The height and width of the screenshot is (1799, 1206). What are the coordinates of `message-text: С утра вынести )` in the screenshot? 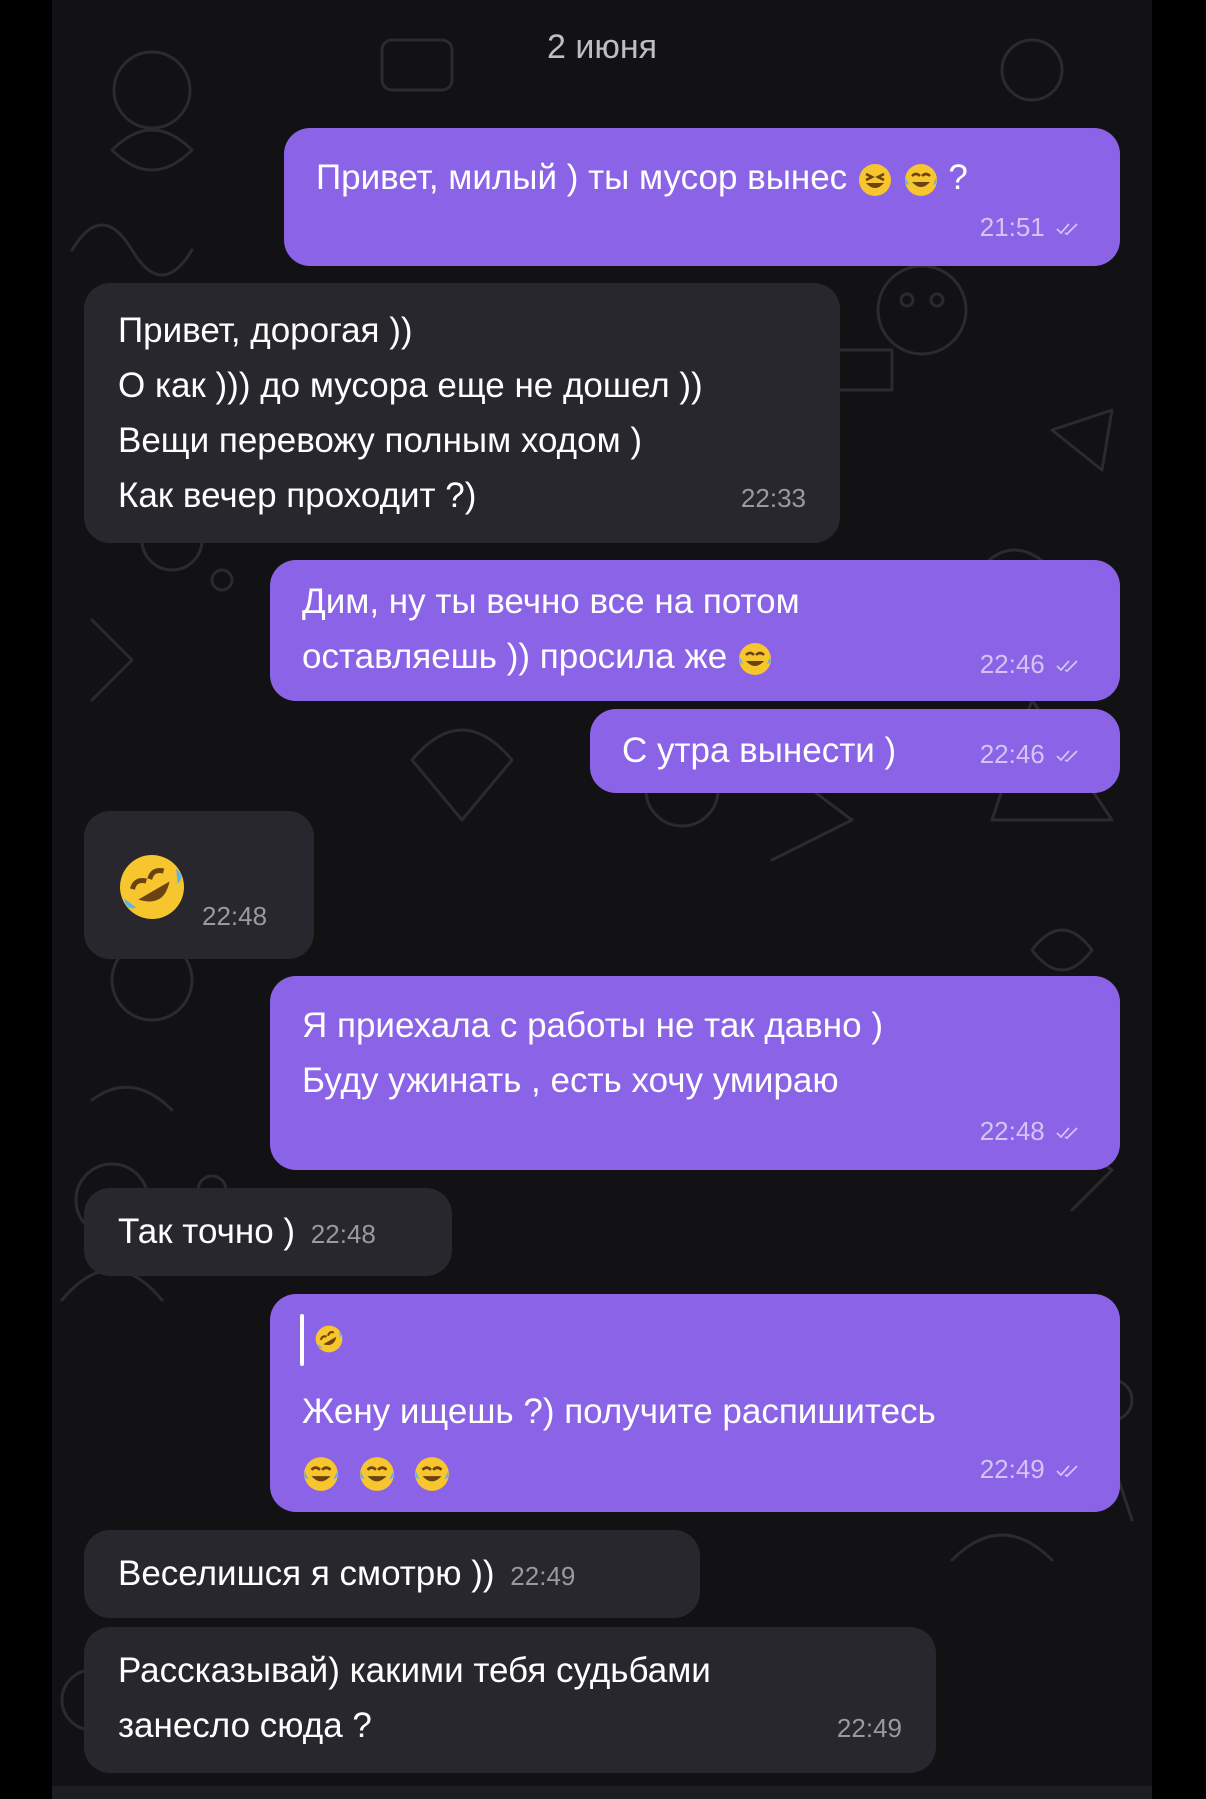 It's located at (759, 750).